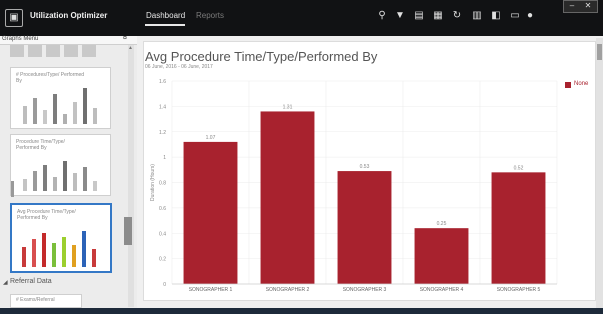  I want to click on y-axis-label: Duration (Hours), so click(153, 182).